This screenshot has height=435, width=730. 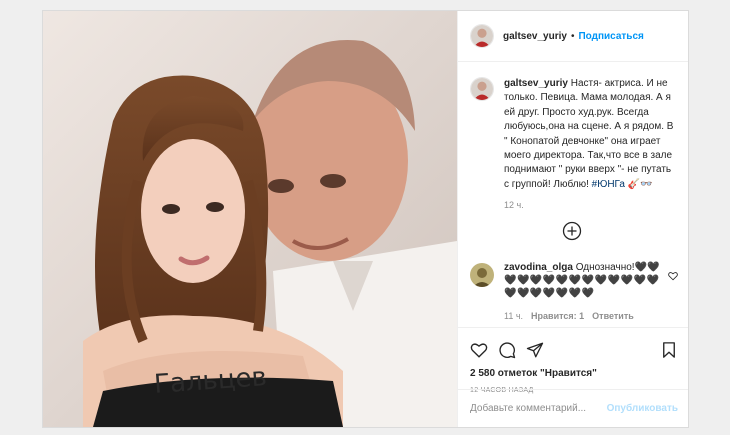 What do you see at coordinates (617, 267) in the screenshot?
I see `comment-text: Однозначно!🖤🖤` at bounding box center [617, 267].